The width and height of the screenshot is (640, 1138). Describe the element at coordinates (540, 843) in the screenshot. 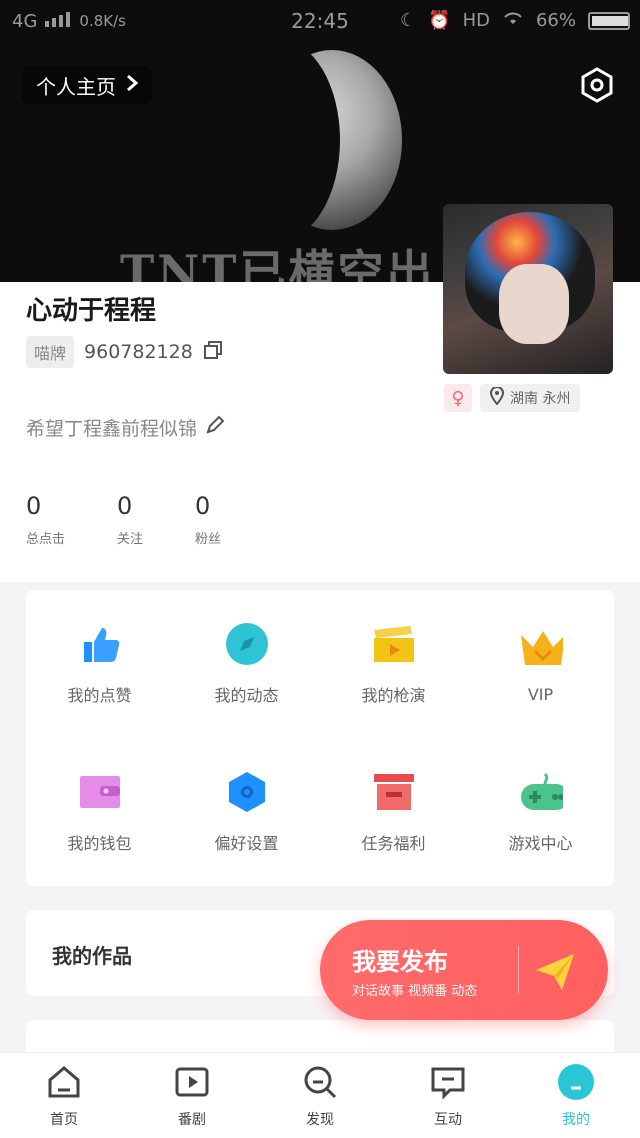

I see `grid-label: 游戏中心` at that location.